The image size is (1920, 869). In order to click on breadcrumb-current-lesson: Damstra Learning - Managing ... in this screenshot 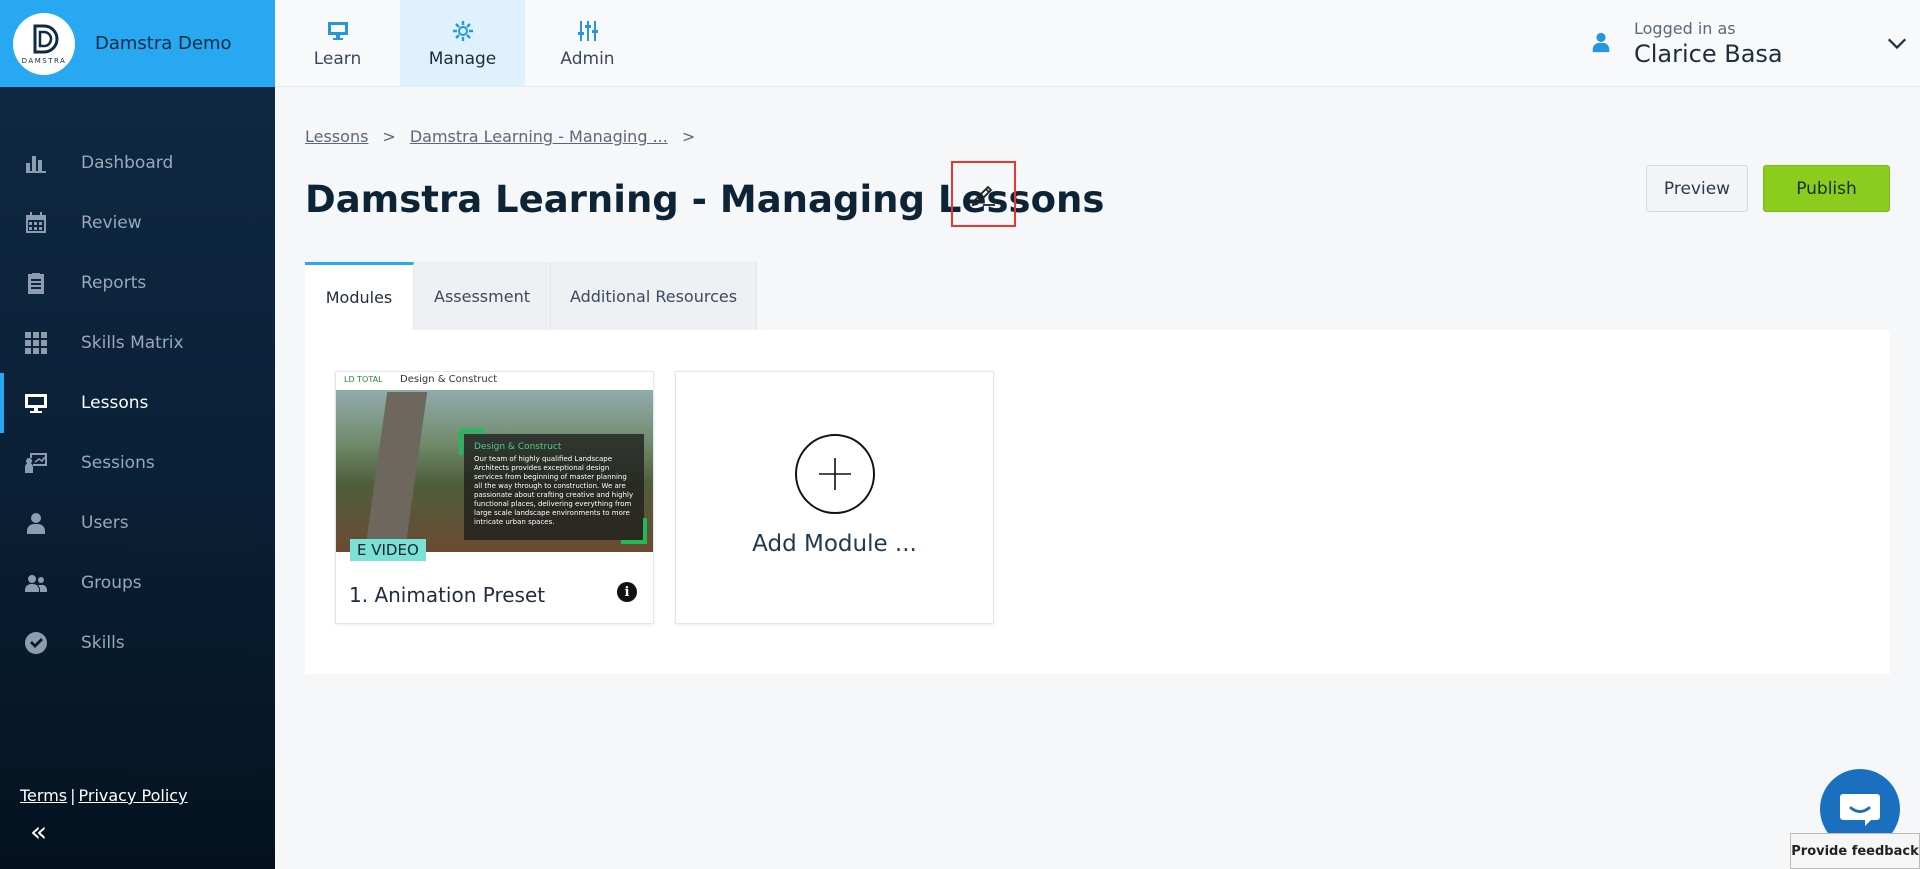, I will do `click(539, 136)`.